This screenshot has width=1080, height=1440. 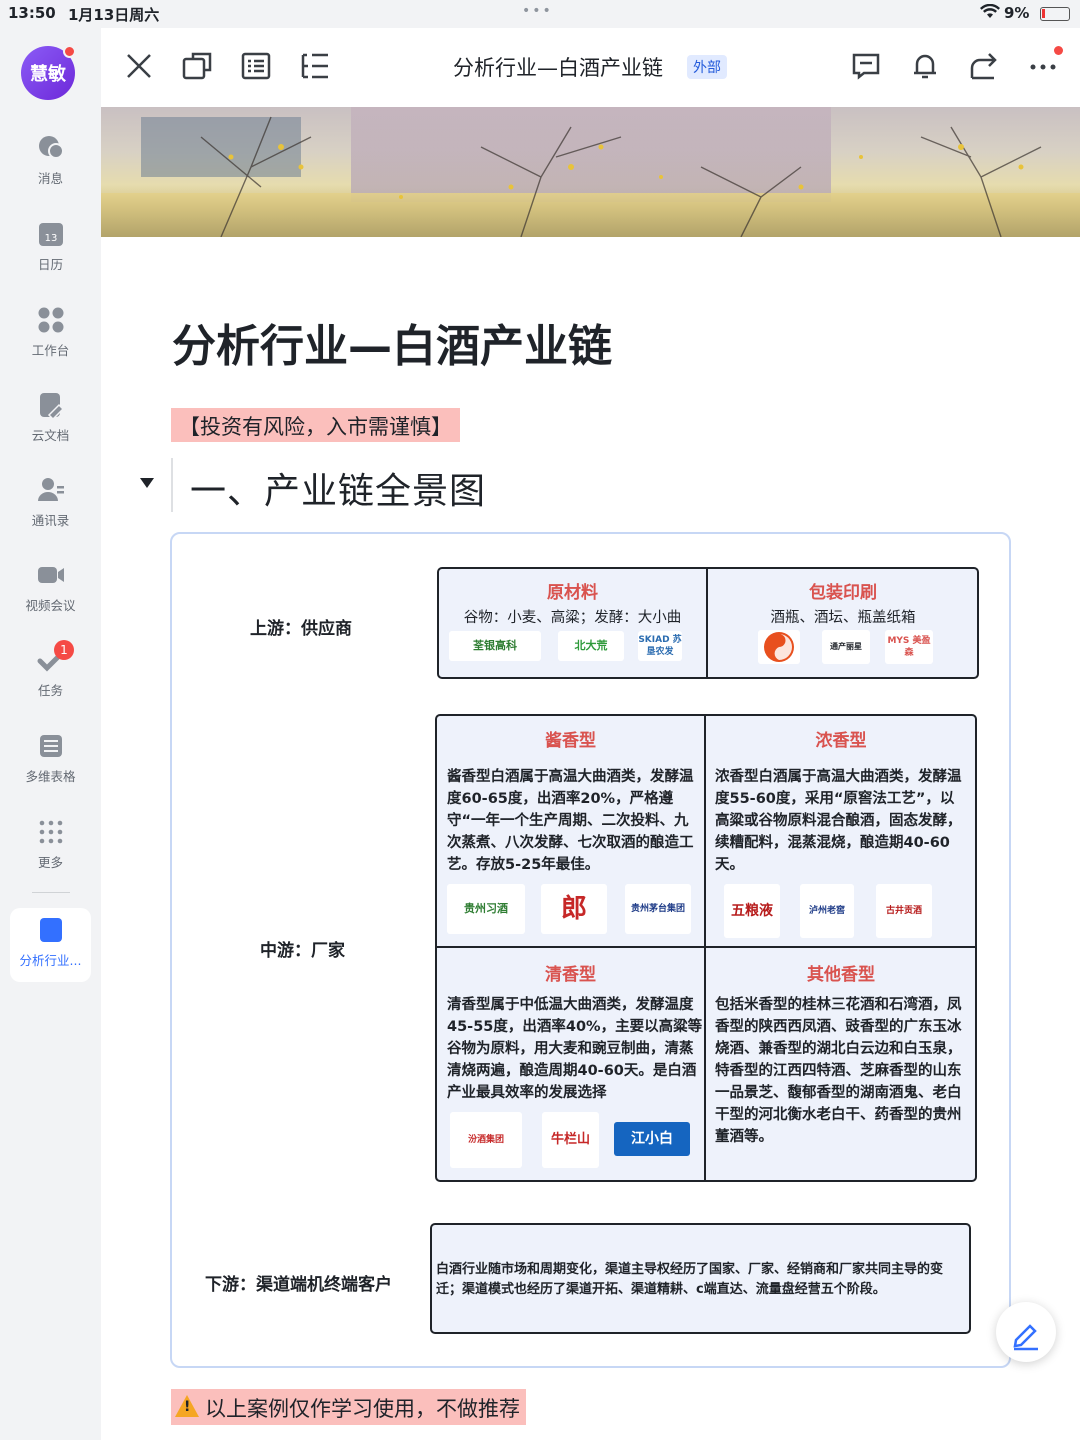 What do you see at coordinates (841, 975) in the screenshot?
I see `cell-title: 其他香型` at bounding box center [841, 975].